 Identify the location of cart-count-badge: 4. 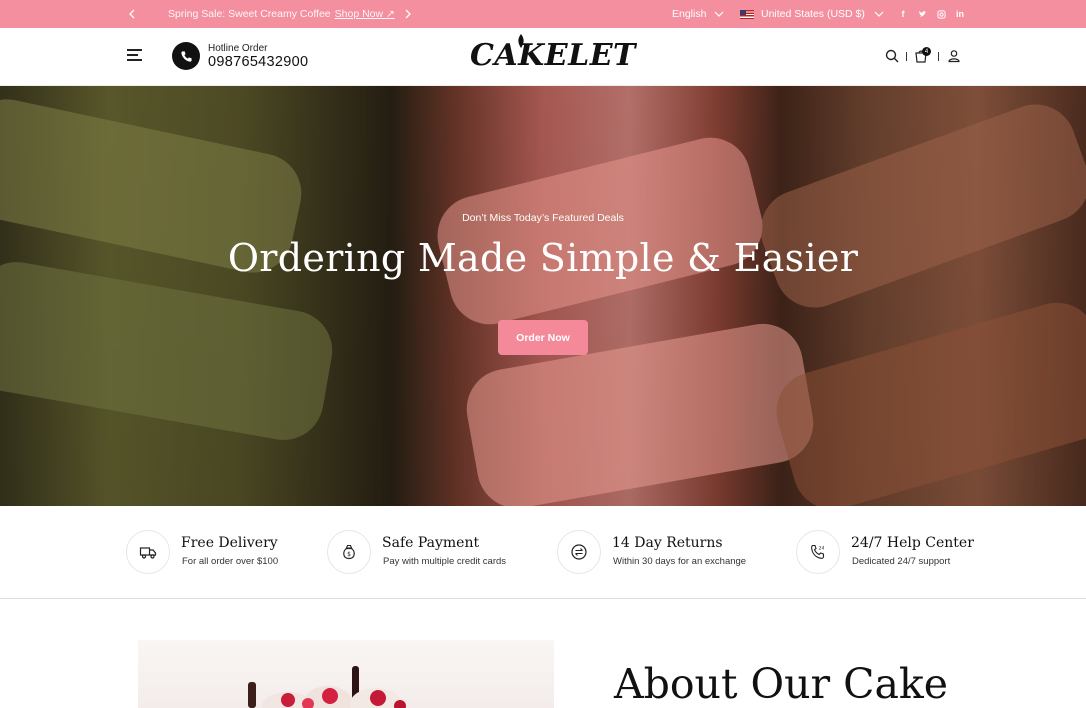
(926, 51).